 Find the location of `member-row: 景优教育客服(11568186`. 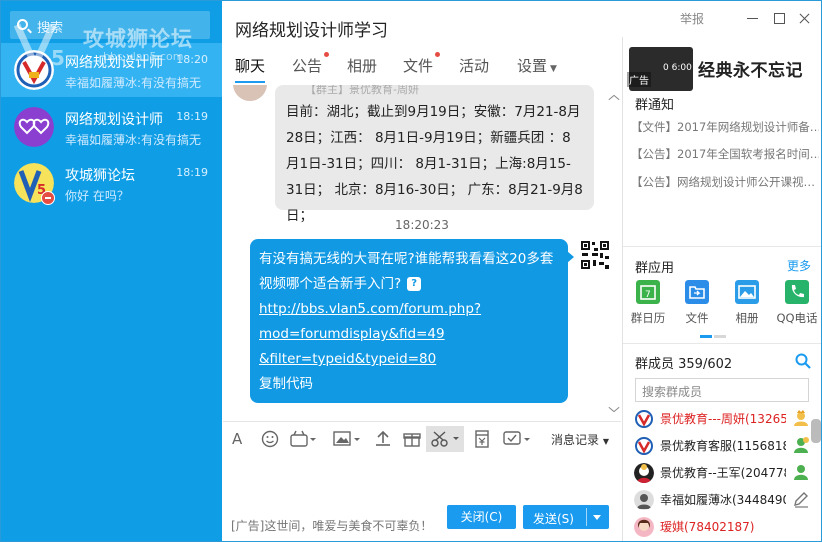

member-row: 景优教育客服(11568186 is located at coordinates (724, 446).